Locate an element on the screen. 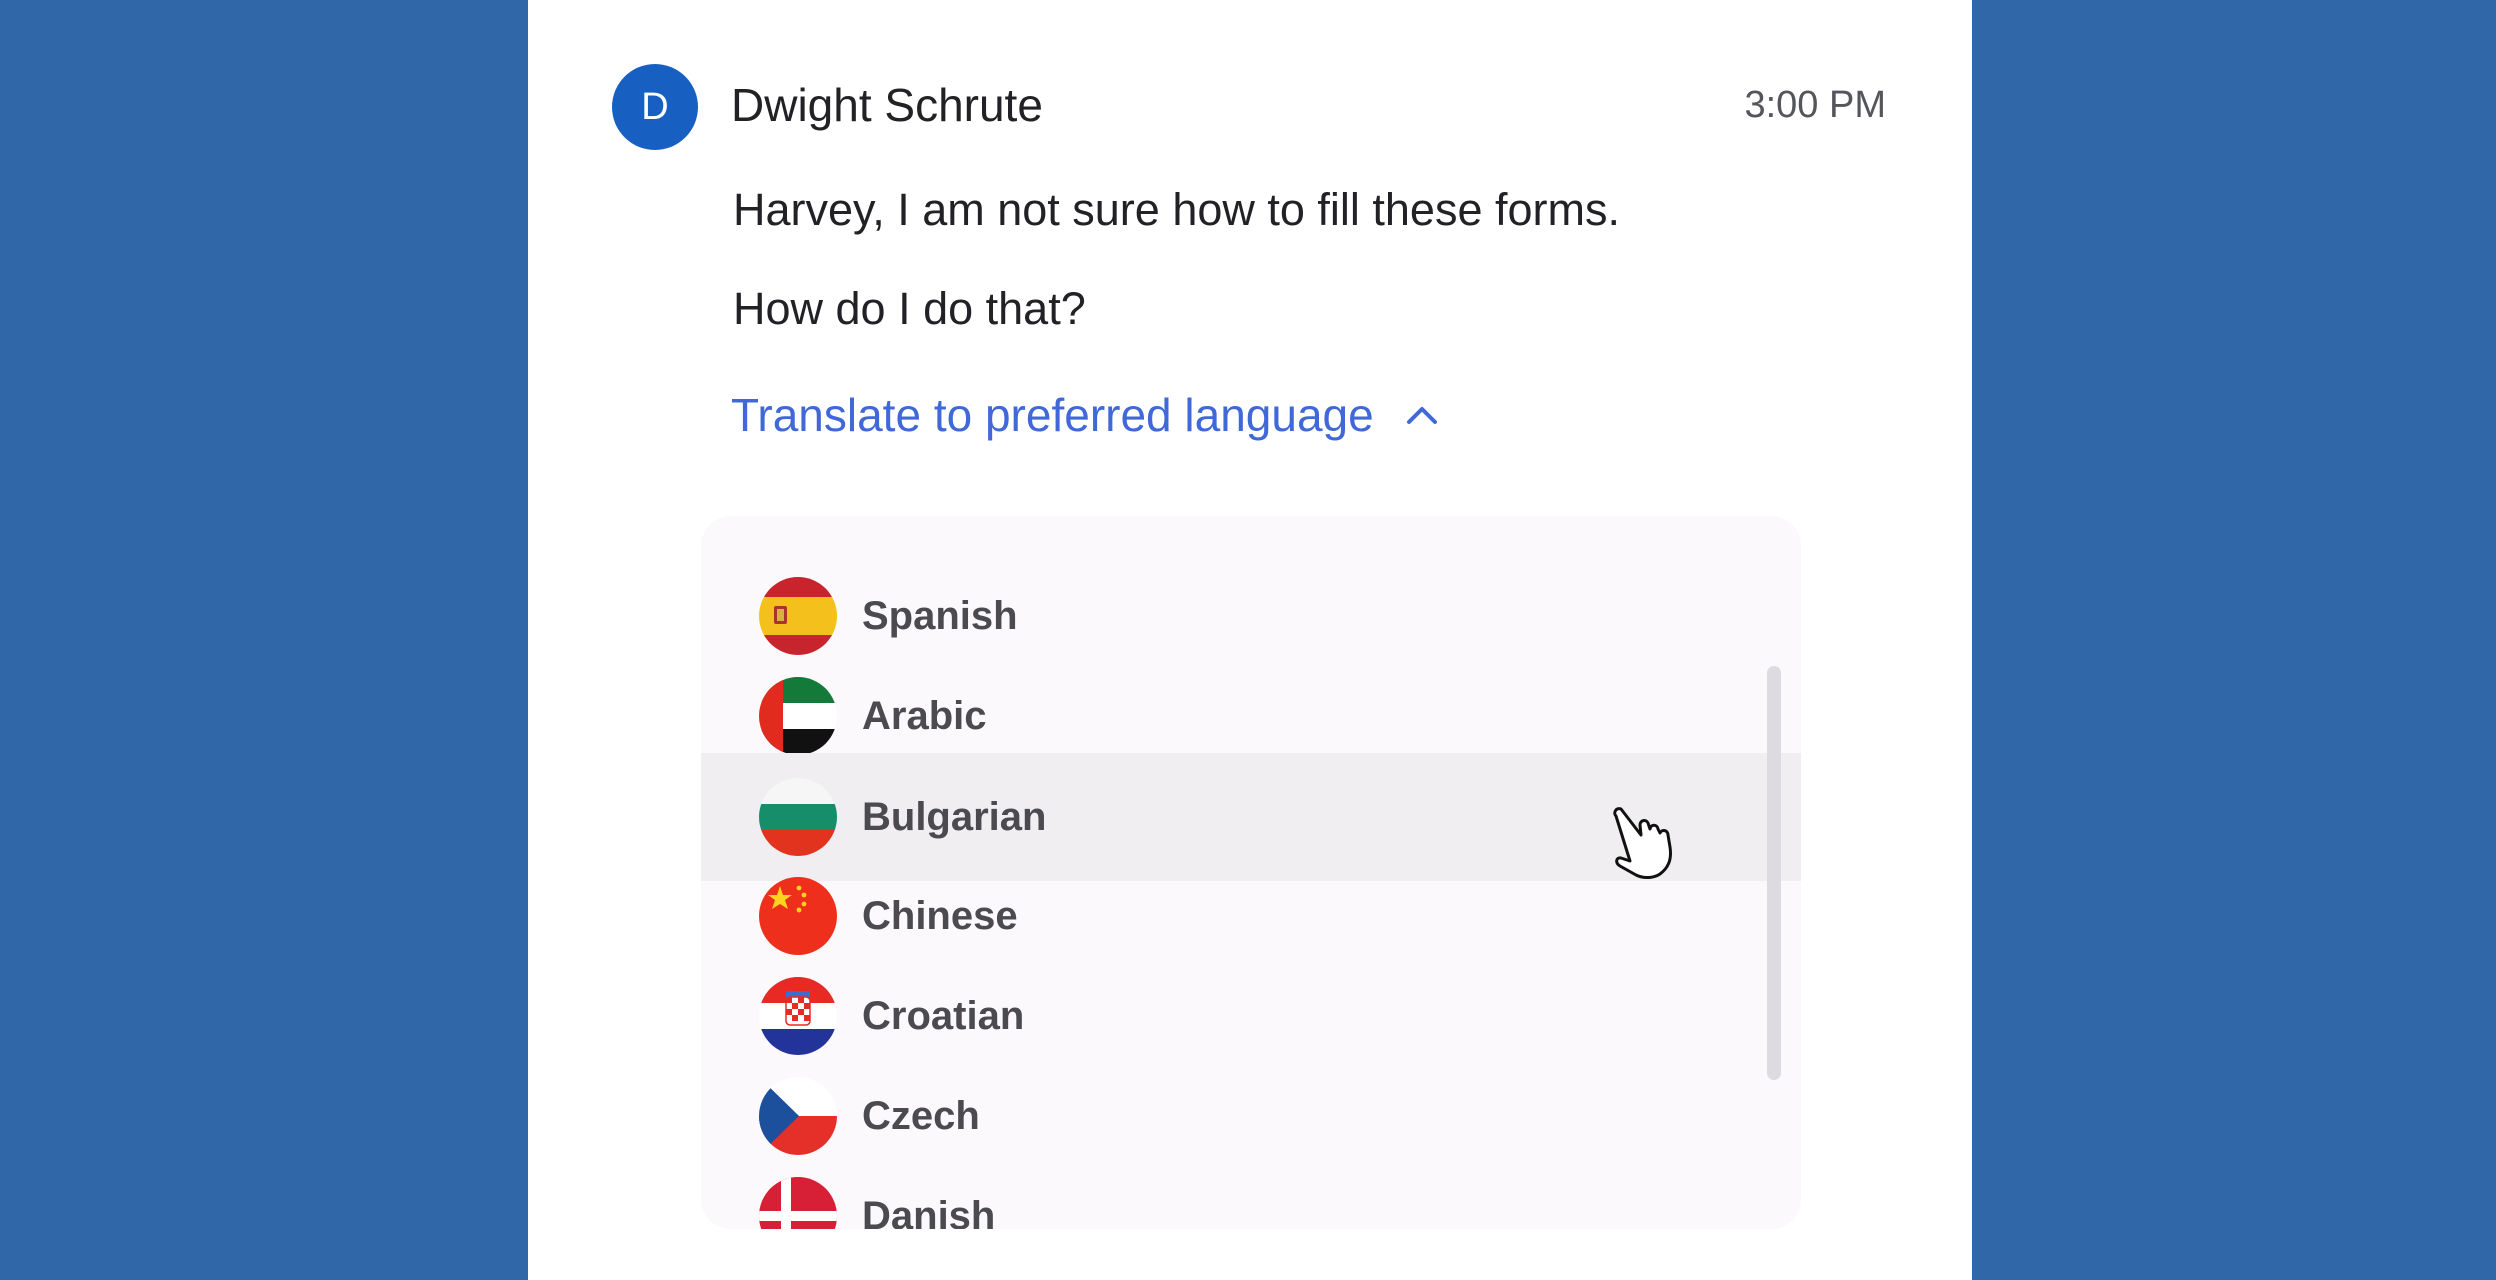  language-label: Bulgarian is located at coordinates (954, 816).